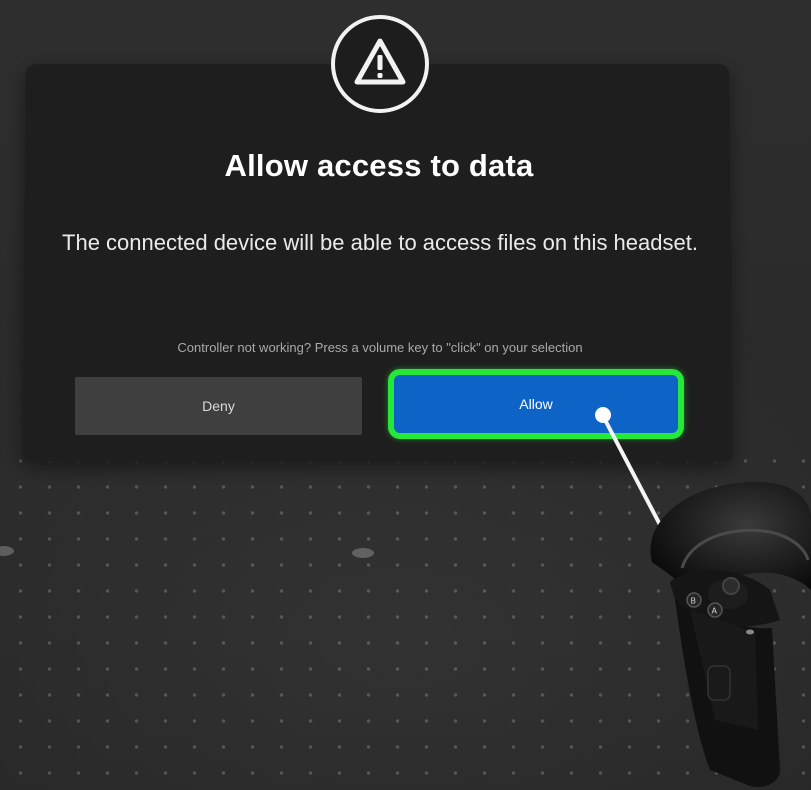 The image size is (811, 790). What do you see at coordinates (218, 406) in the screenshot?
I see `deny-button: Deny` at bounding box center [218, 406].